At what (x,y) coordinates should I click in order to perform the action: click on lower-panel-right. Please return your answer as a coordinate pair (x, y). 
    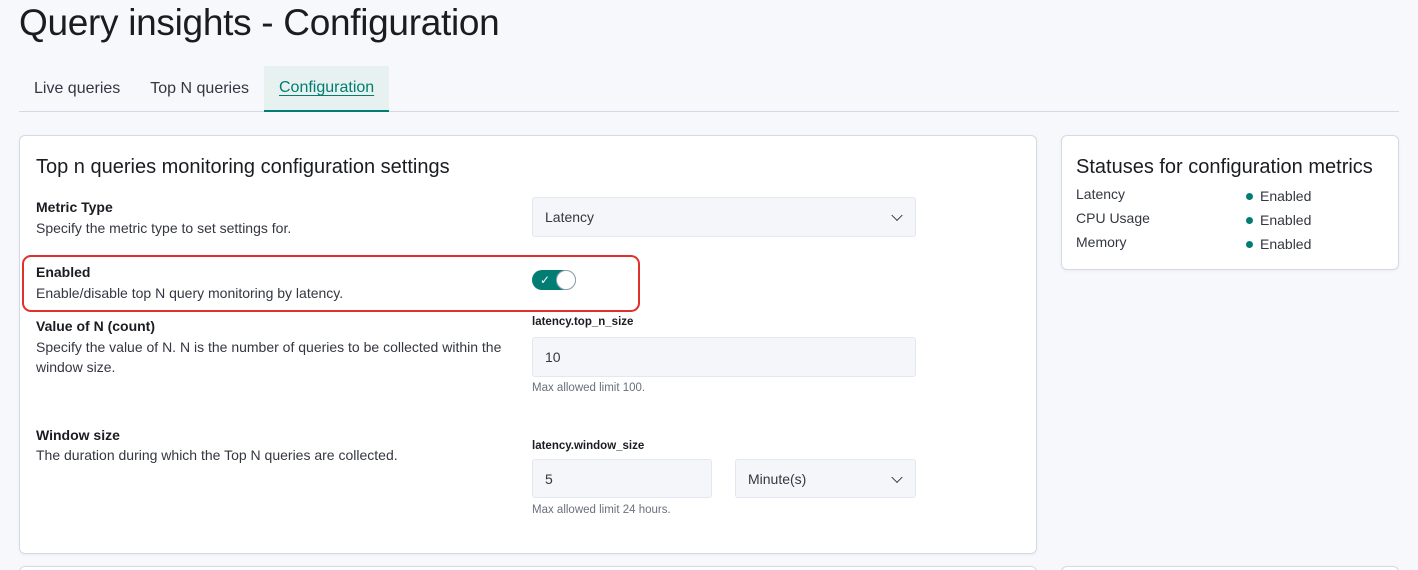
    Looking at the image, I should click on (1230, 568).